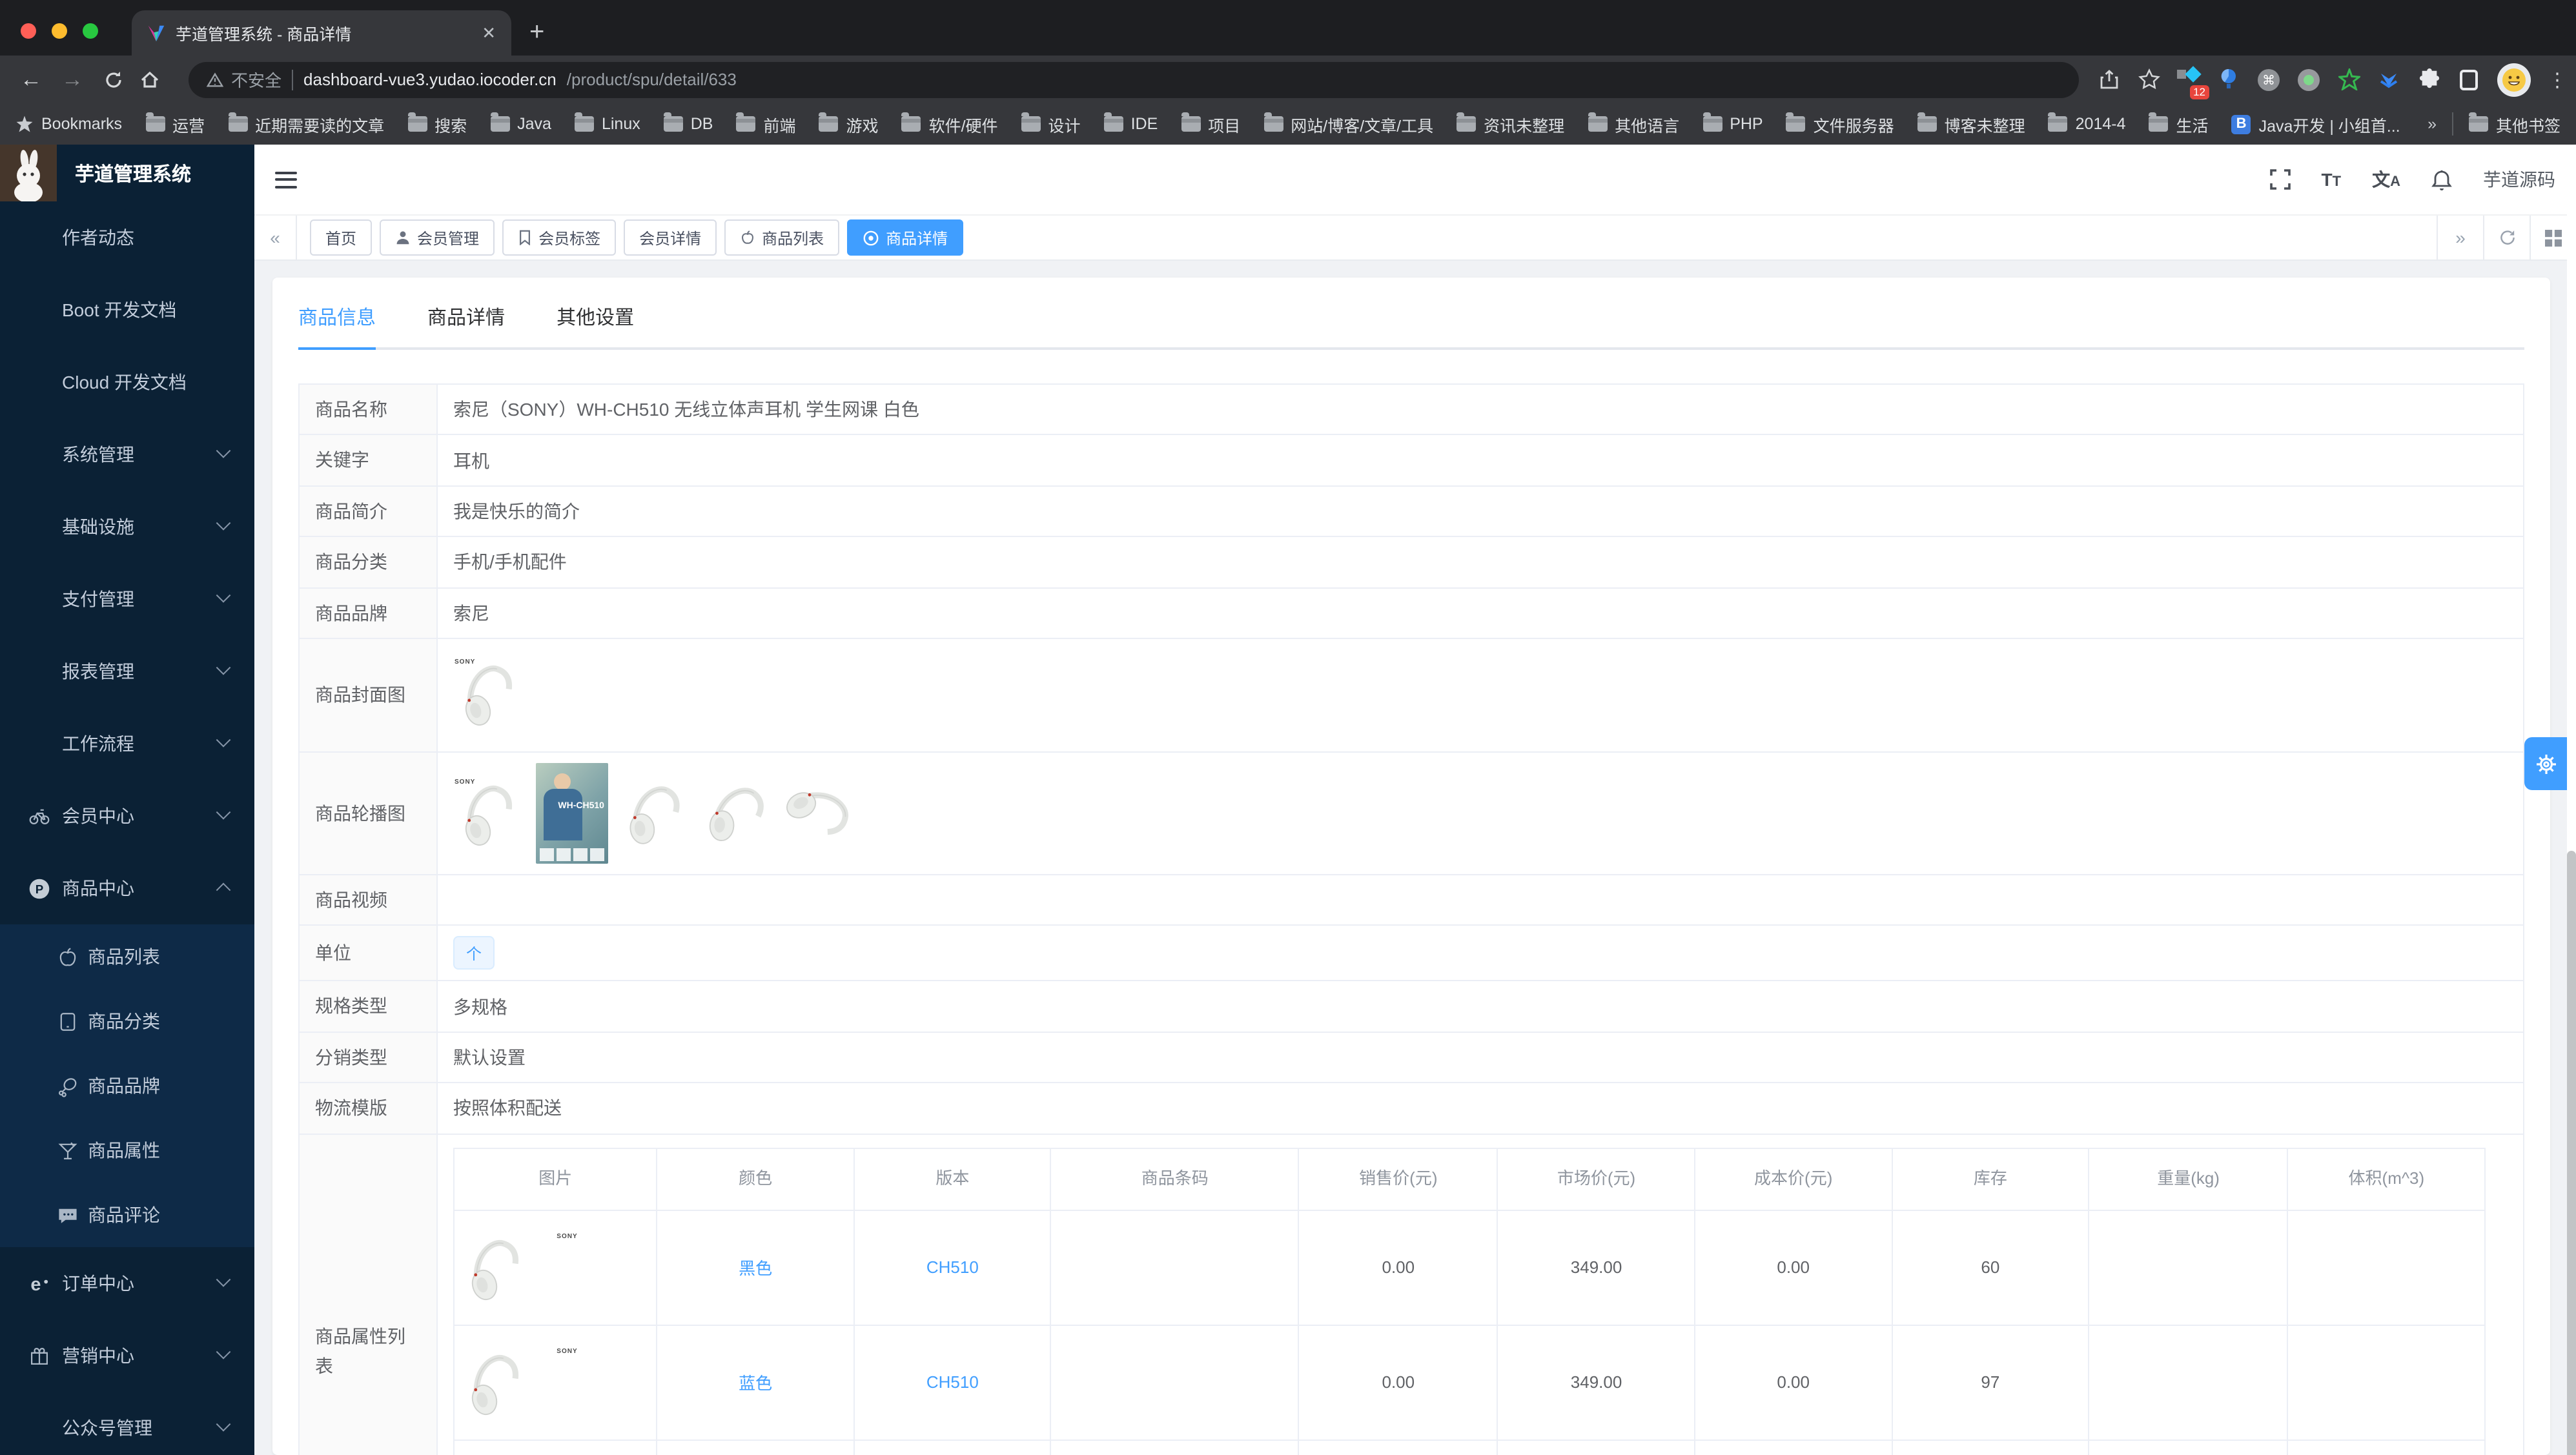  I want to click on minimize-window-button, so click(60, 31).